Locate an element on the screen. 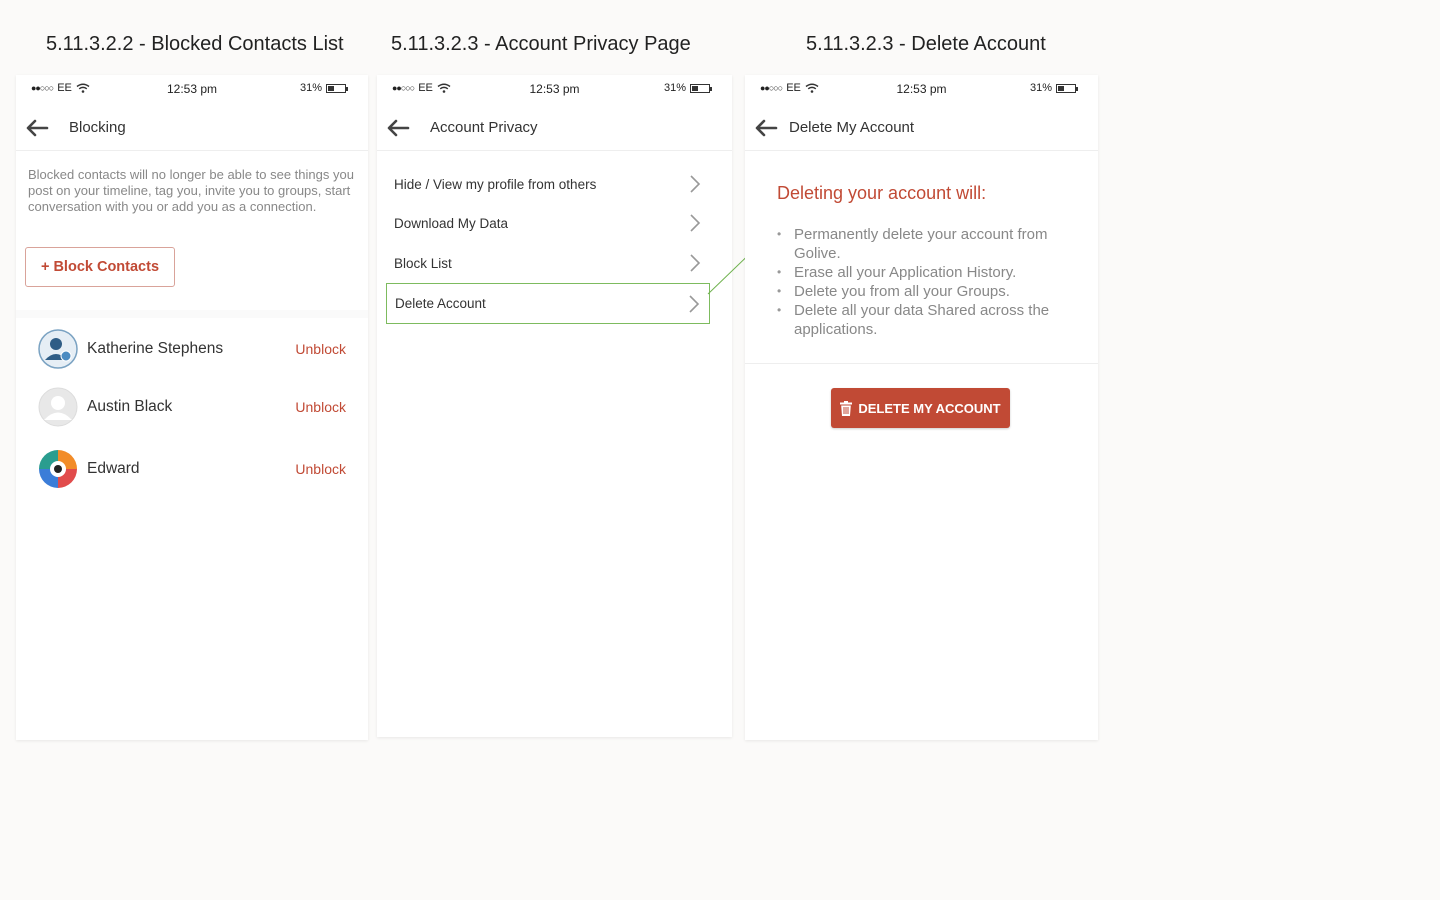 This screenshot has width=1440, height=900. app-header: Delete My Account is located at coordinates (921, 128).